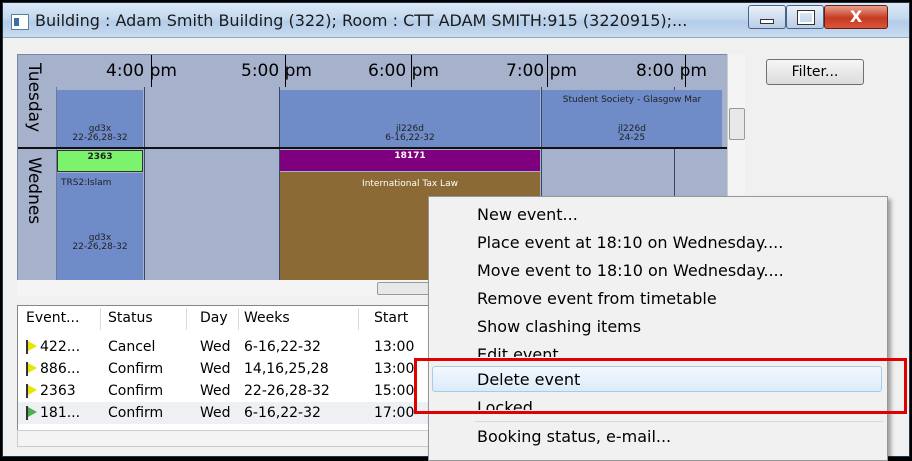 The height and width of the screenshot is (461, 912). What do you see at coordinates (228, 413) in the screenshot?
I see `table-row: 181... Confirm Wed 6-16,22-32 17:00` at bounding box center [228, 413].